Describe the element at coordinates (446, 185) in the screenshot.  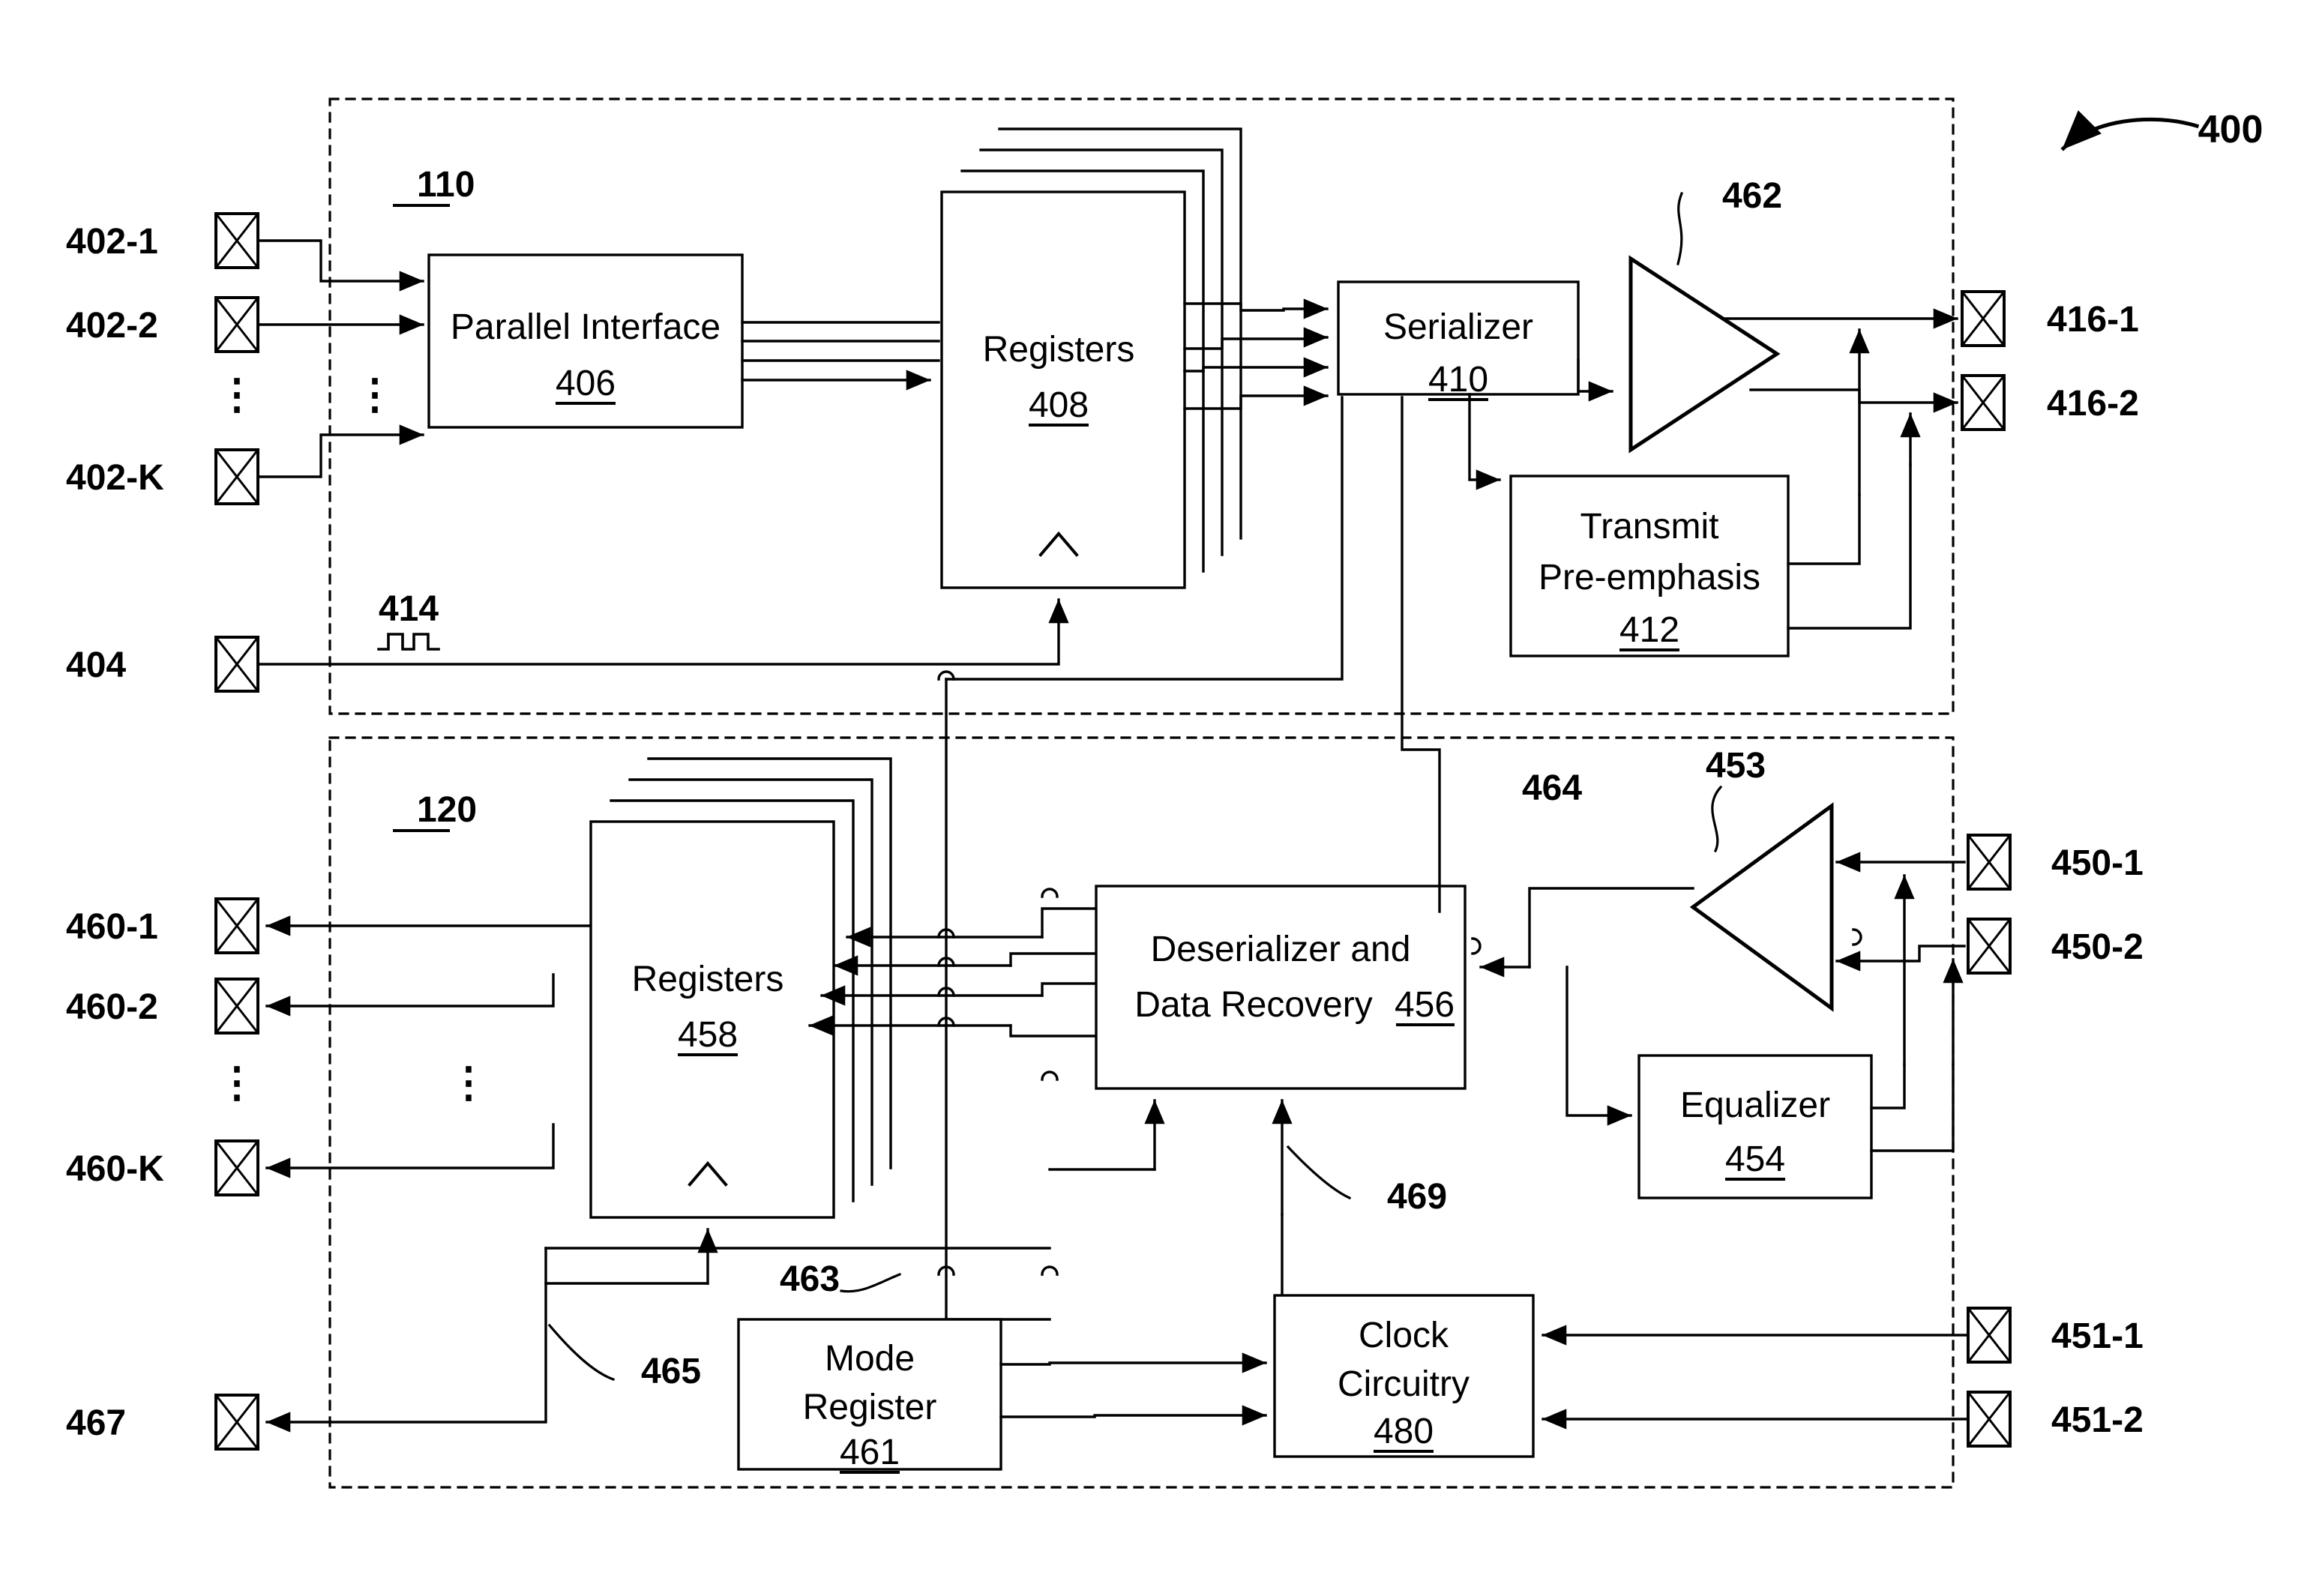
I see `transmitter-group-label: 110` at that location.